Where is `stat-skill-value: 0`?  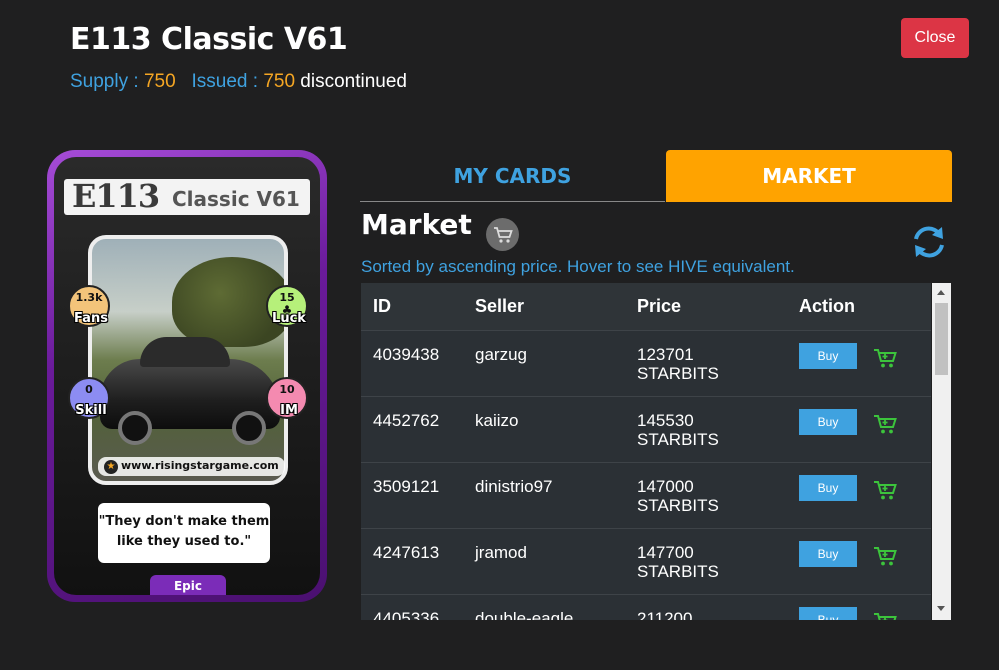
stat-skill-value: 0 is located at coordinates (89, 389).